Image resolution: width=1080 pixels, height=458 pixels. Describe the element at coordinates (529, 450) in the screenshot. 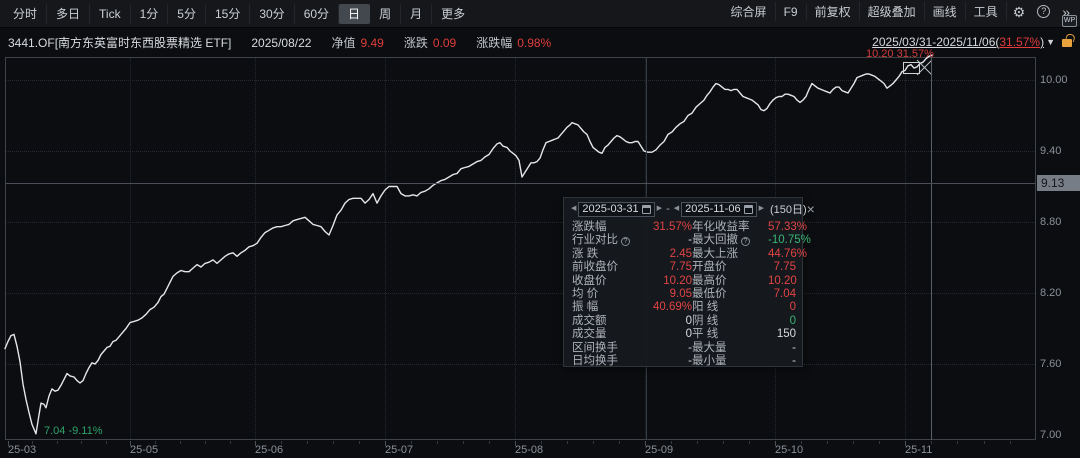

I see `x-axis-label: 25-08` at that location.